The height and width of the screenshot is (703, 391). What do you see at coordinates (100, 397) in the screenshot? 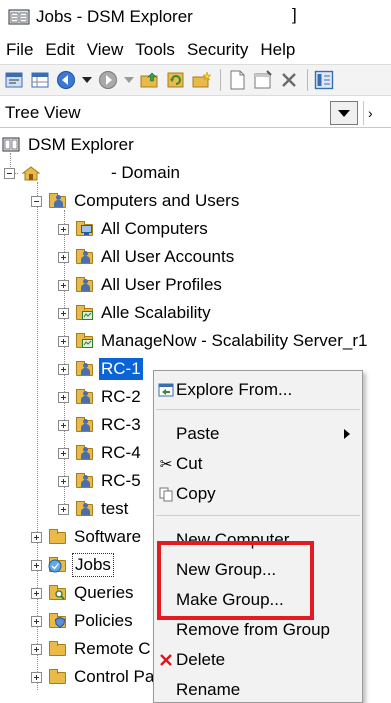
I see `tree-node-rc-2: RC-2` at bounding box center [100, 397].